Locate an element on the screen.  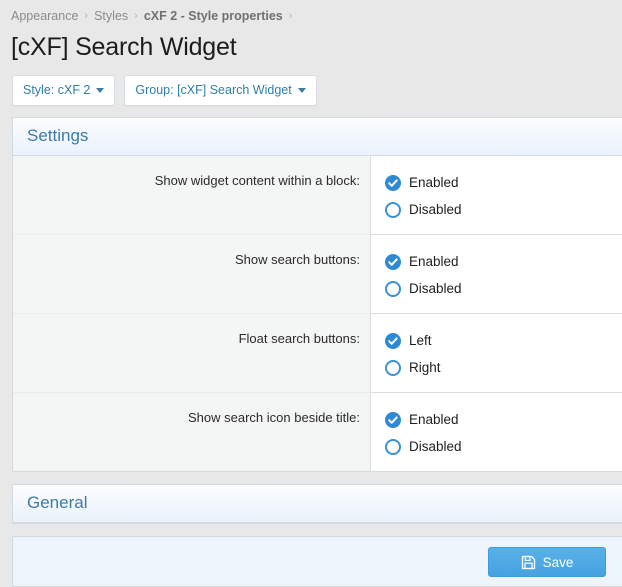
style-selector-label: Style: cXF 2 is located at coordinates (57, 89).